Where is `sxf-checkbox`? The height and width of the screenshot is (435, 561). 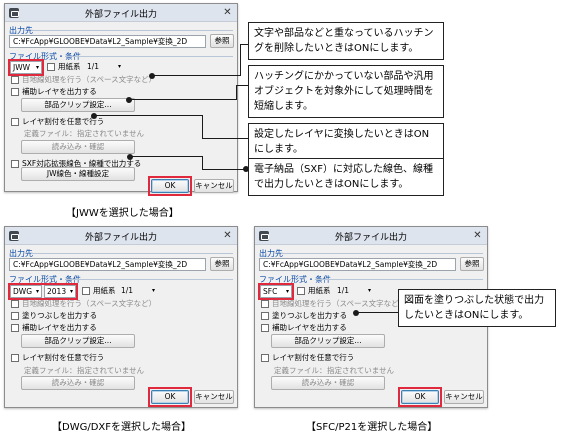 sxf-checkbox is located at coordinates (15, 164).